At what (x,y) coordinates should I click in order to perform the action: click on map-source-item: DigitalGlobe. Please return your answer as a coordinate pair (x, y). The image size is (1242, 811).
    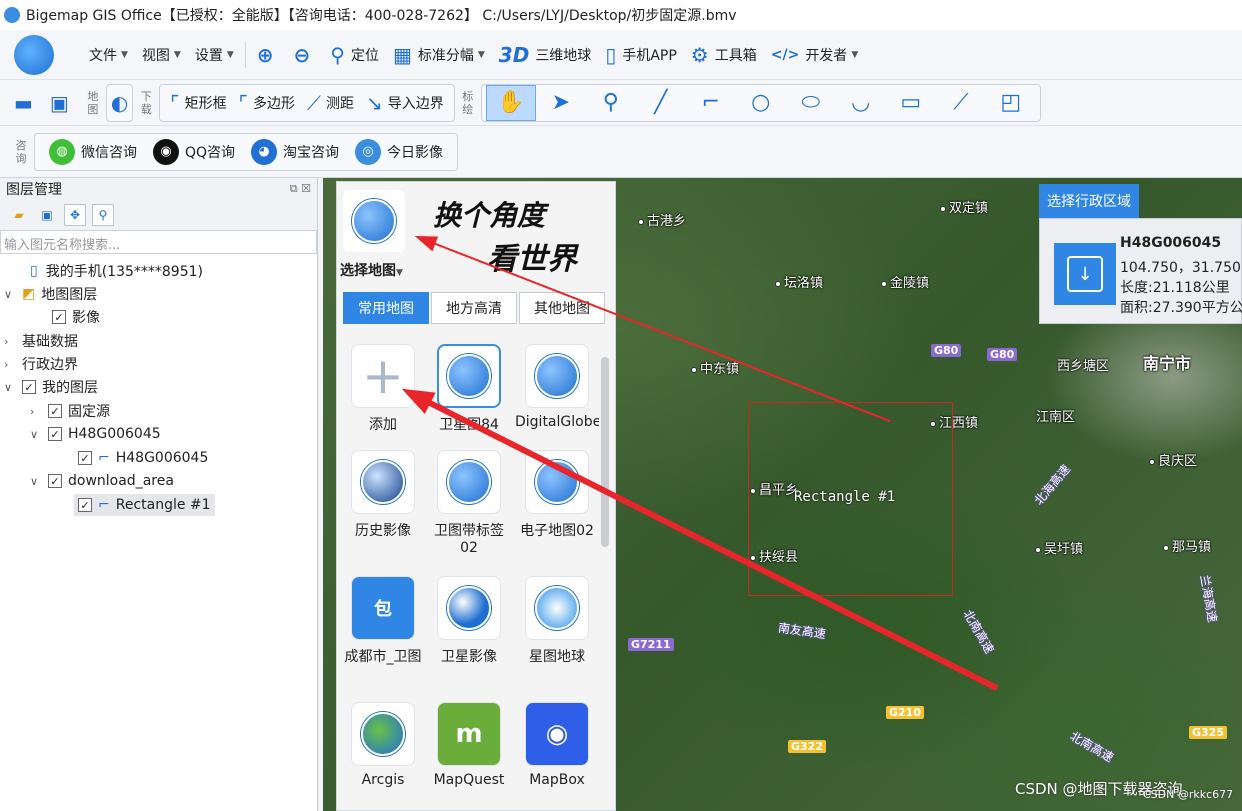
    Looking at the image, I should click on (557, 387).